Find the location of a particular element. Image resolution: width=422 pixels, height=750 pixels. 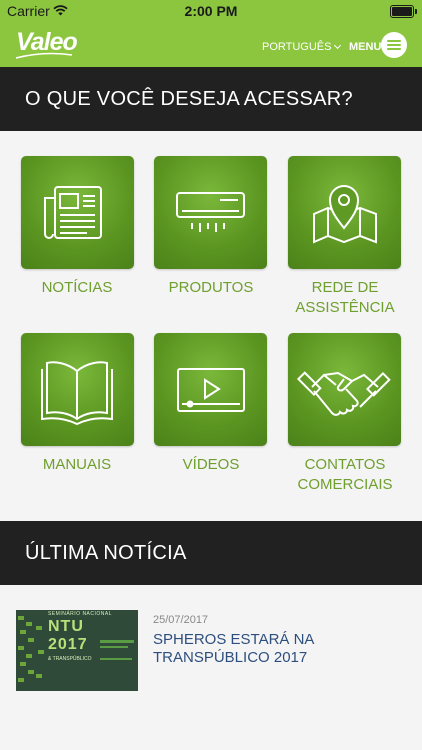

menu-label: MENU is located at coordinates (365, 47).